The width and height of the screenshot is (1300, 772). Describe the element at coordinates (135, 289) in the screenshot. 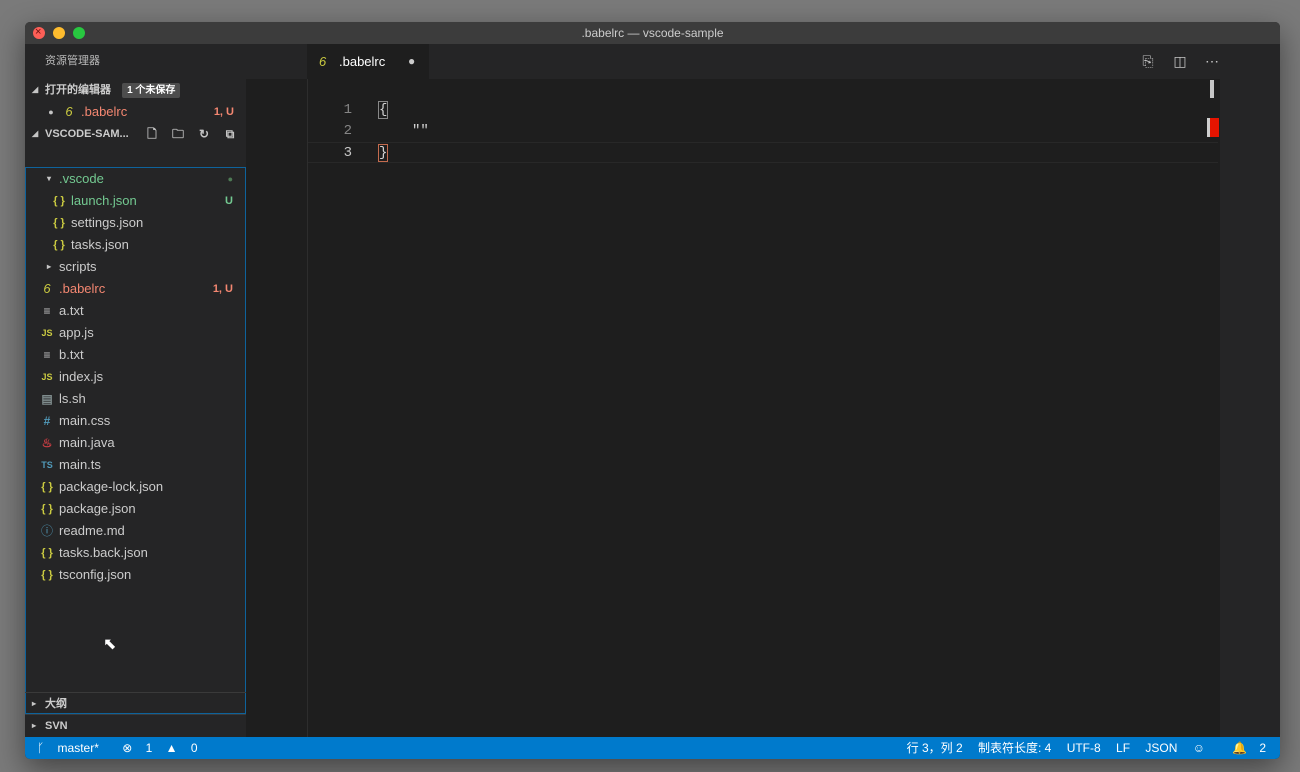

I see `tree-item-babelrc: 6 .babelrc 1, U` at that location.